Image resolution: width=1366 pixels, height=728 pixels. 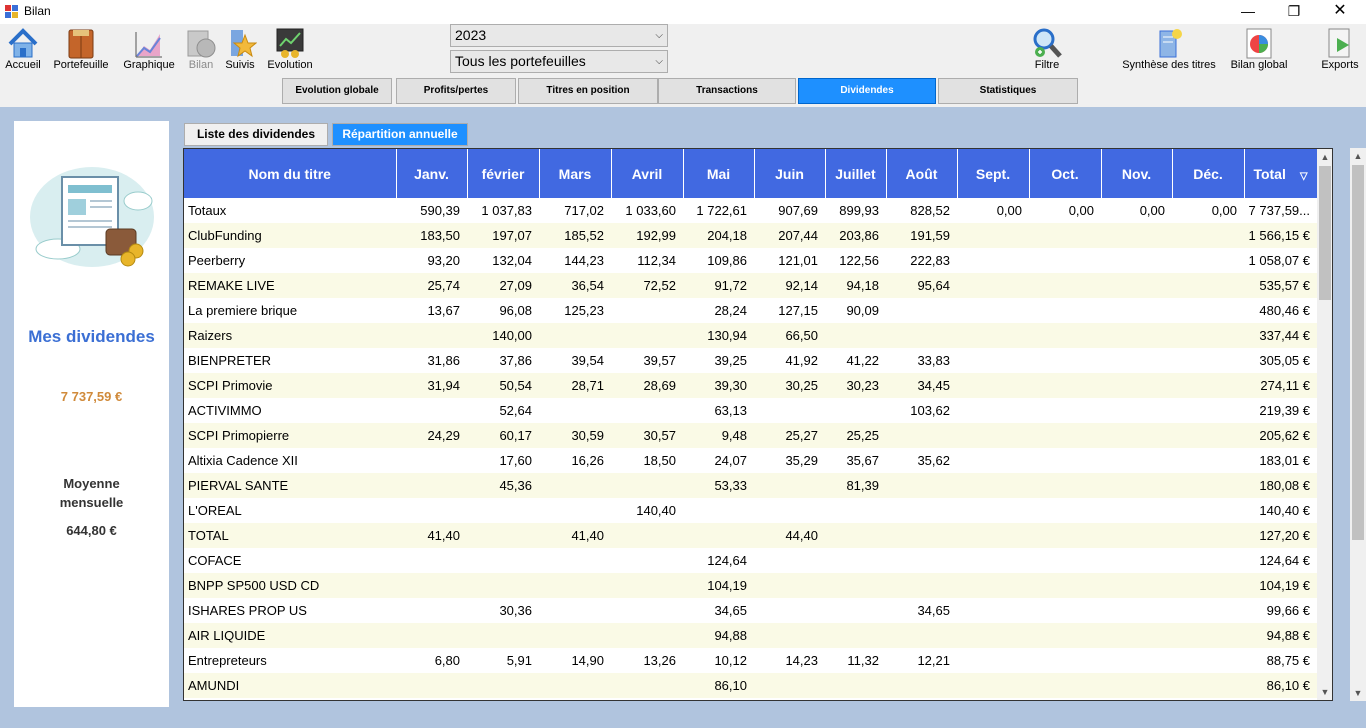 What do you see at coordinates (993, 173) in the screenshot?
I see `column-header: Sept.` at bounding box center [993, 173].